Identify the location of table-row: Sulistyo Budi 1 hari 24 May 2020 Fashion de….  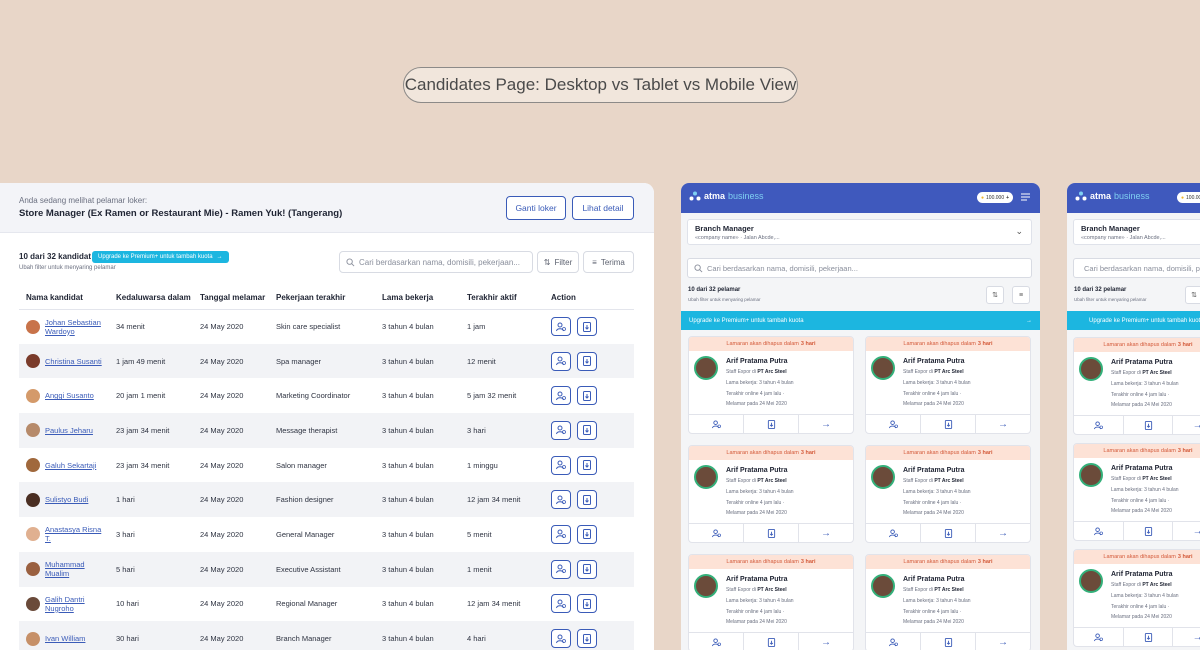
(326, 500).